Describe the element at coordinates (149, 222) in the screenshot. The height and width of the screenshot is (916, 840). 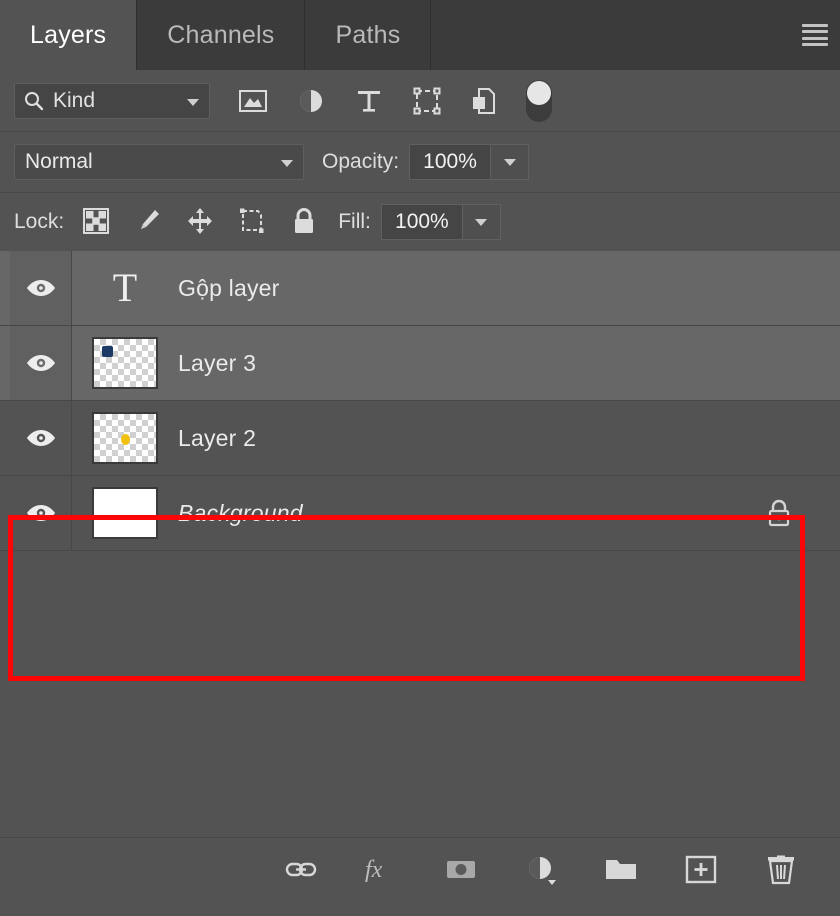
I see `lock-image-pixels-icon` at that location.